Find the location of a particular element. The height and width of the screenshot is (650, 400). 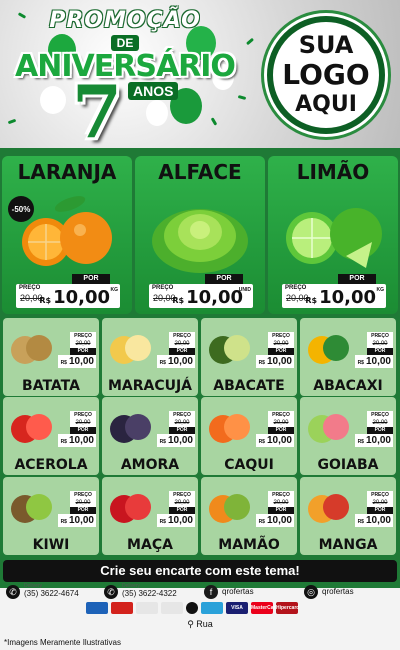

product-name: ACEROLA is located at coordinates (51, 465).